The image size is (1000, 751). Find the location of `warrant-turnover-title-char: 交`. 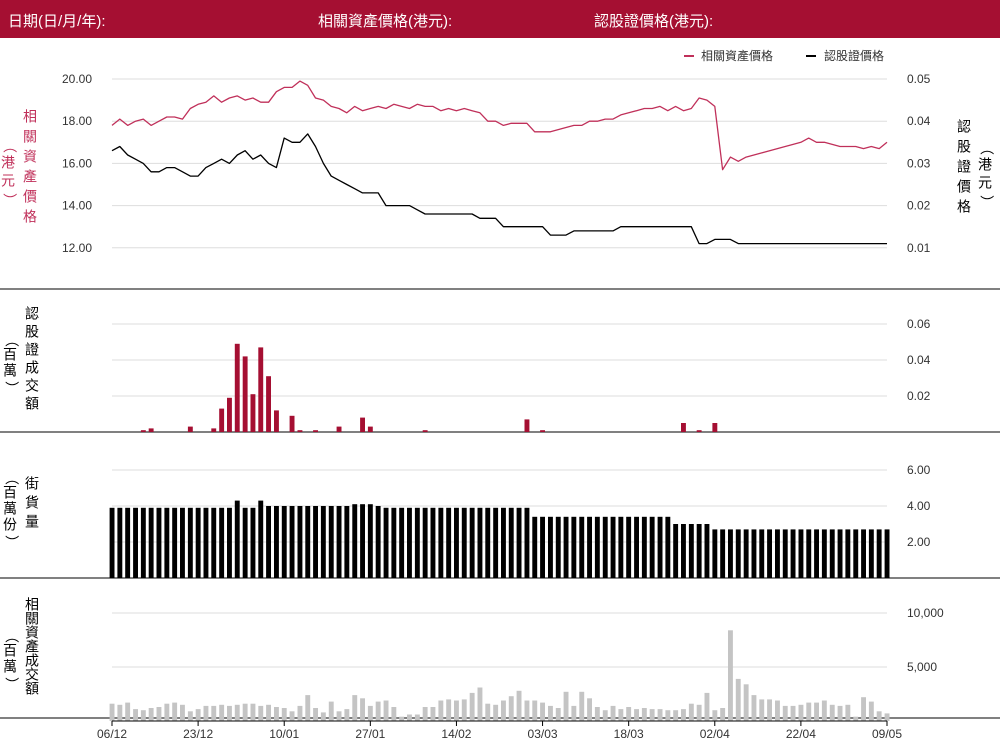

warrant-turnover-title-char: 交 is located at coordinates (32, 386).